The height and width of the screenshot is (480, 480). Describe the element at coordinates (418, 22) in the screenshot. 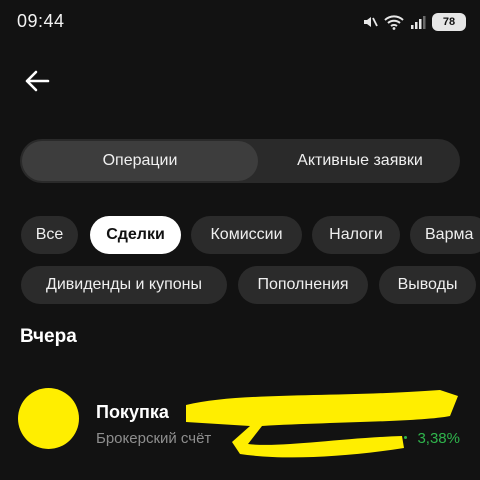

I see `signal-icon` at that location.